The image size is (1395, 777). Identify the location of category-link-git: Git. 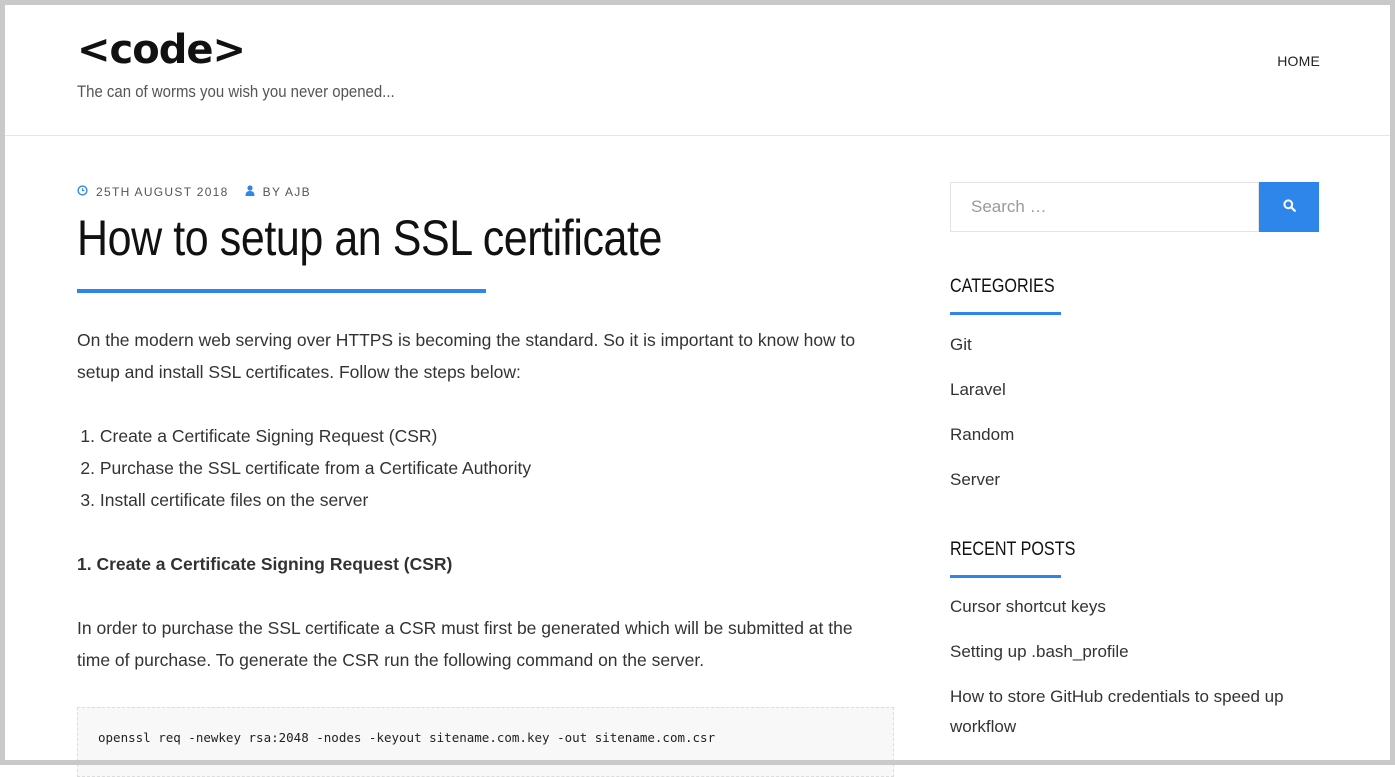
(961, 344).